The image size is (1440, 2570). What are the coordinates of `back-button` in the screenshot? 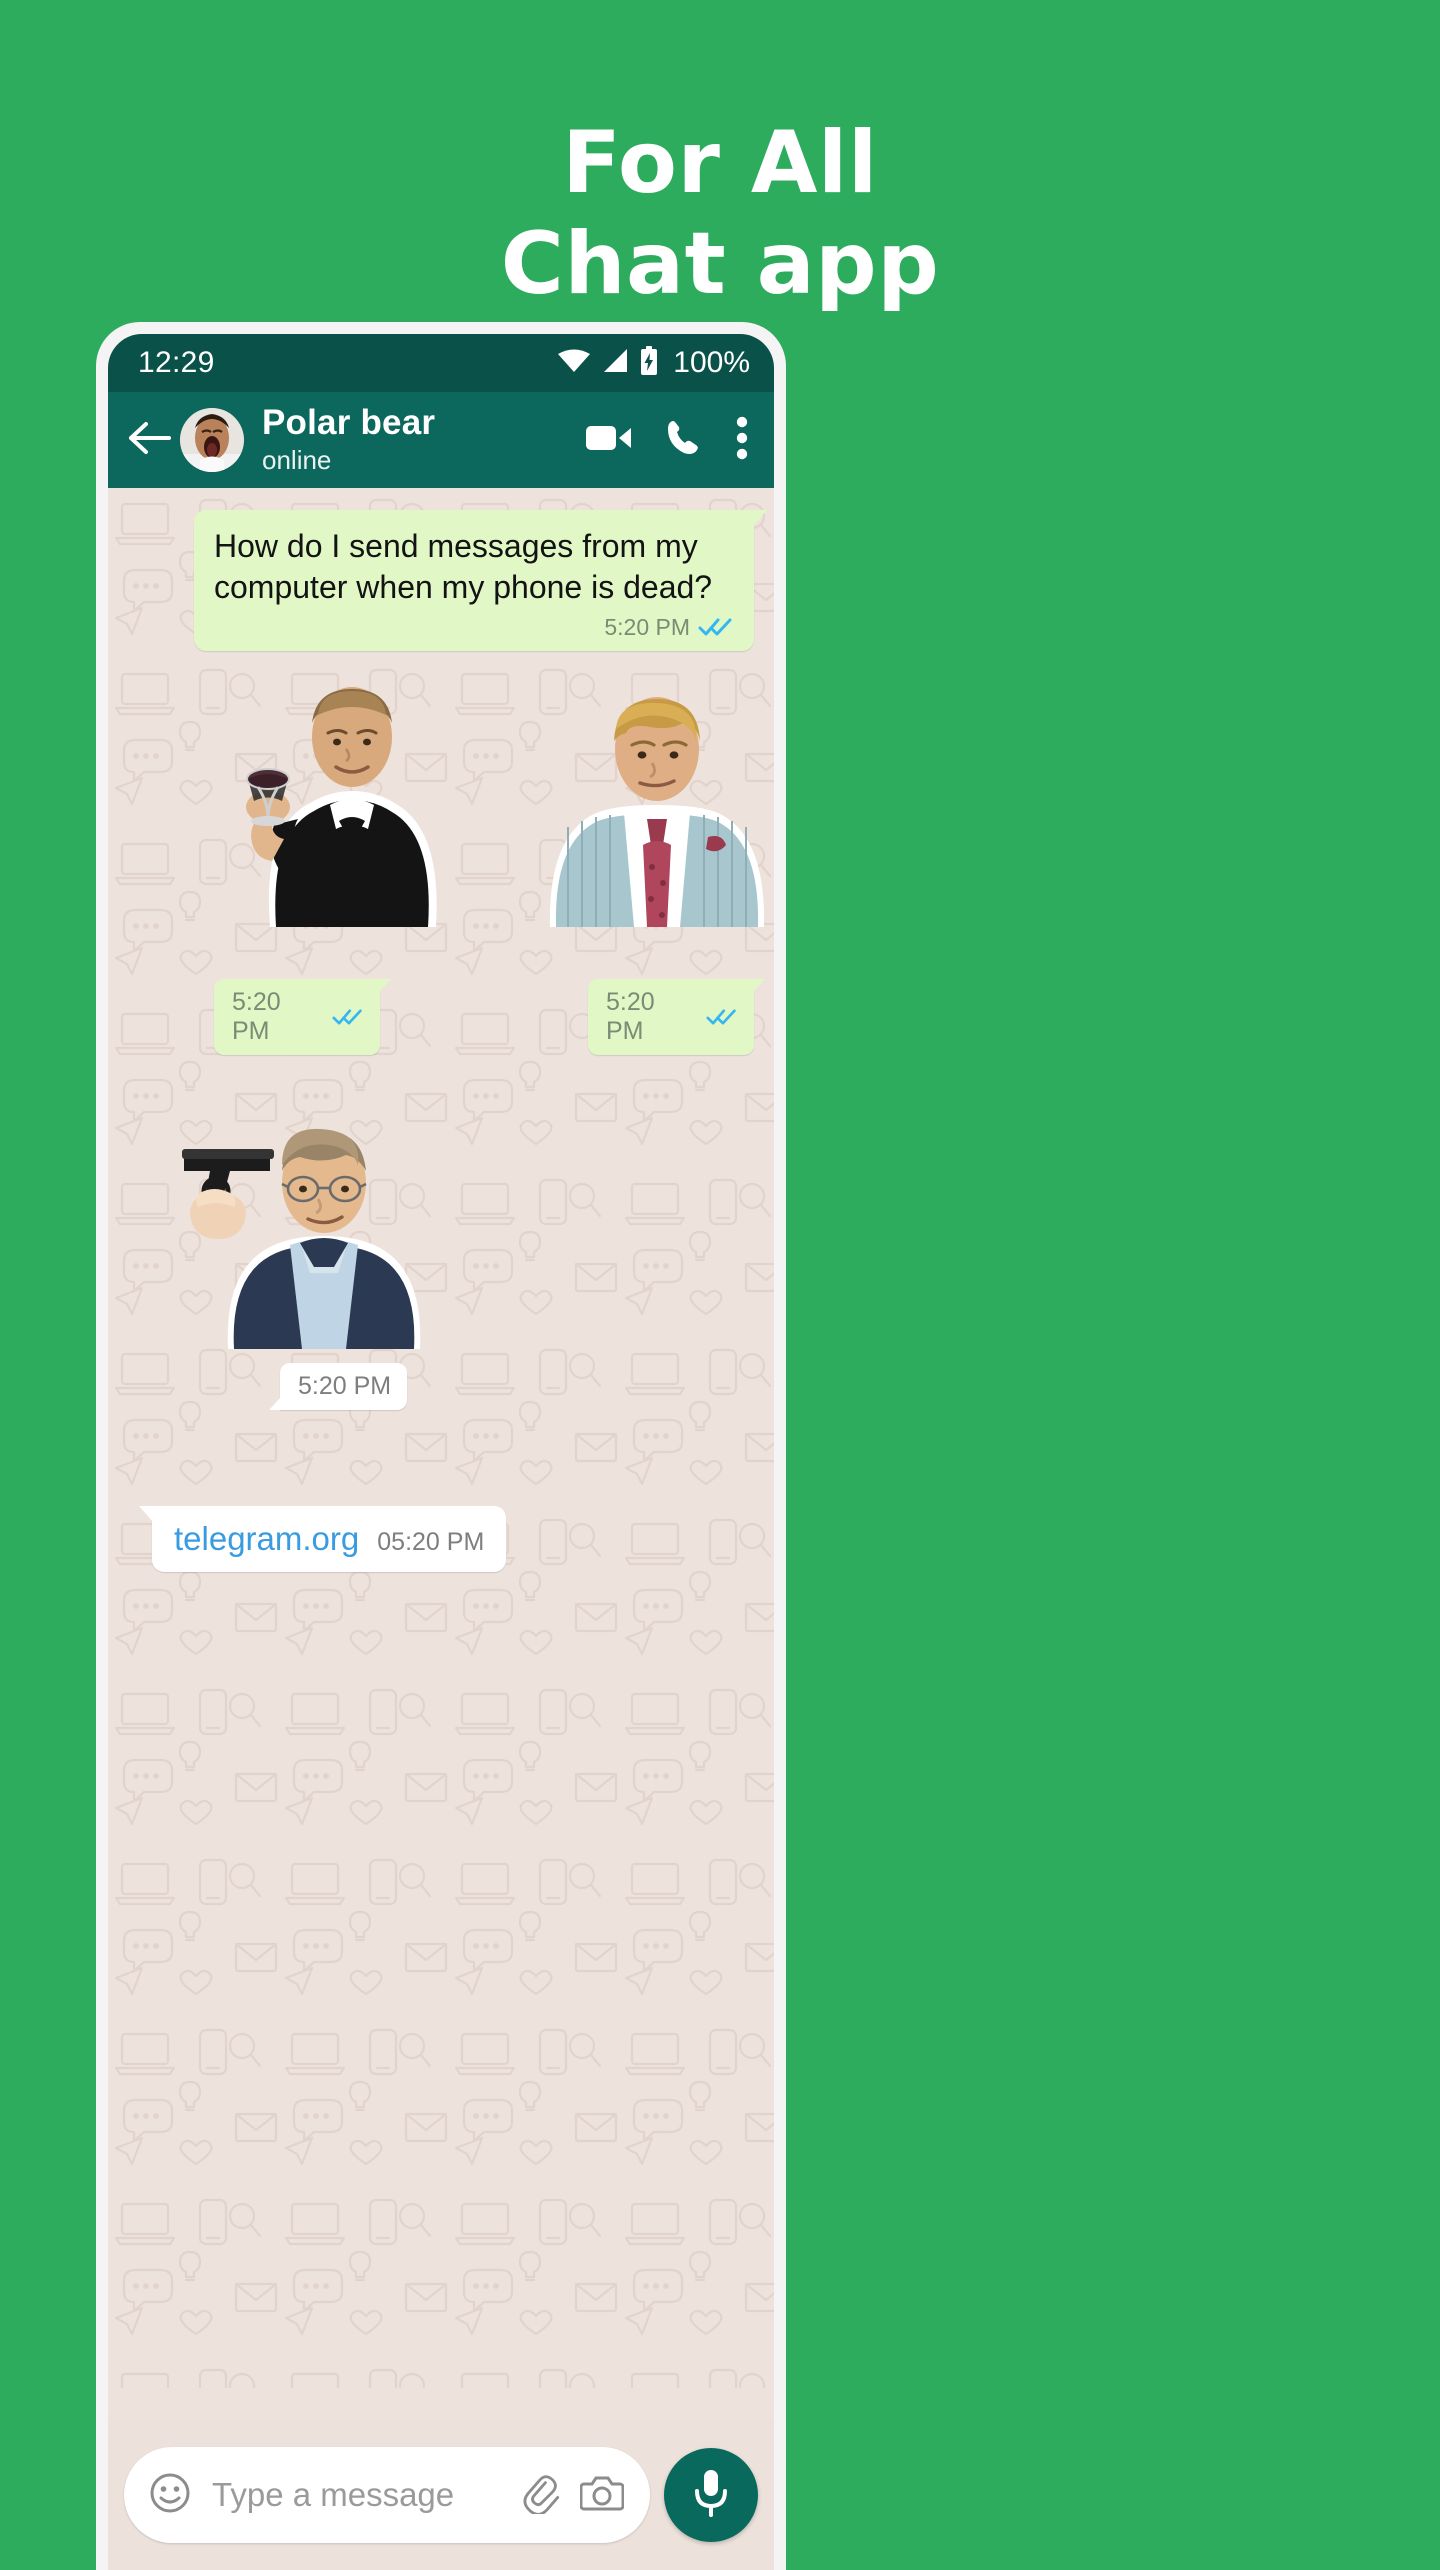 It's located at (150, 440).